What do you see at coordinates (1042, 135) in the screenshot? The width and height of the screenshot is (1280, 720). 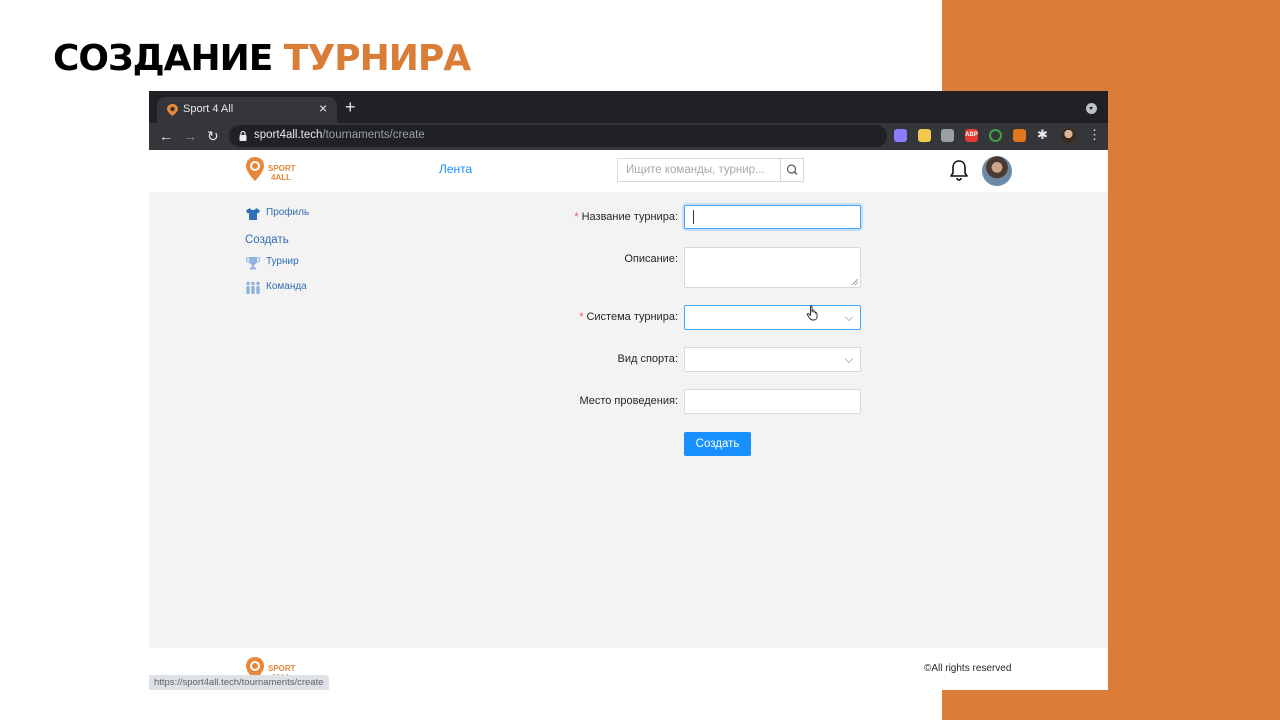 I see `extensions-puzzle-icon: ✱` at bounding box center [1042, 135].